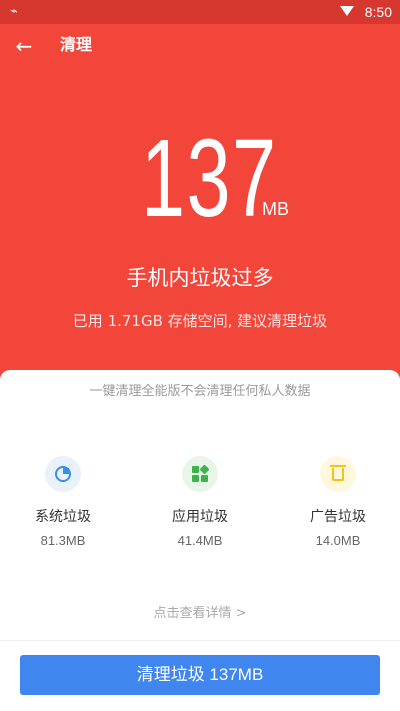 This screenshot has height=711, width=400. Describe the element at coordinates (200, 278) in the screenshot. I see `summary-headline: 手机内垃圾过多` at that location.